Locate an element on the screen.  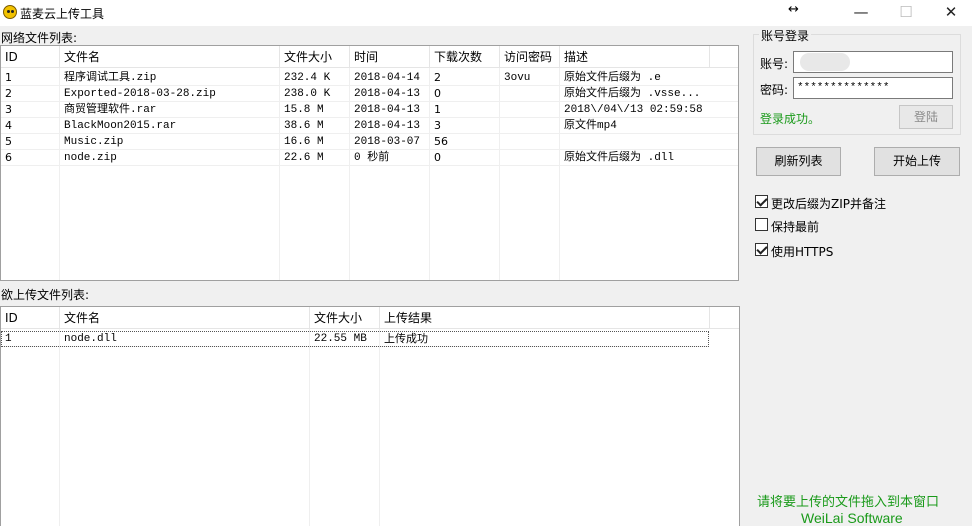
column-header: 时间 is located at coordinates (390, 57).